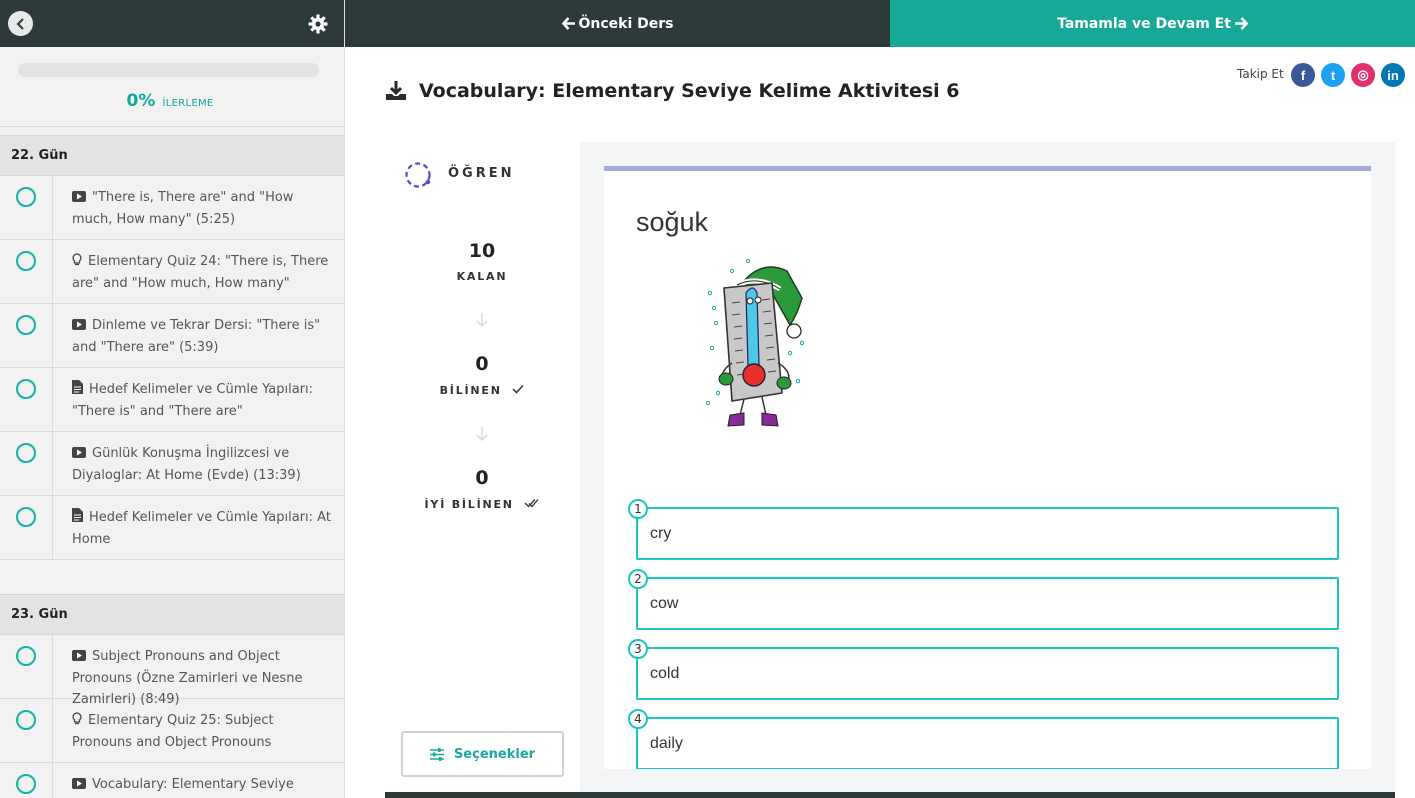  What do you see at coordinates (469, 504) in the screenshot?
I see `well-known-label: İYİ BİLİNEN` at bounding box center [469, 504].